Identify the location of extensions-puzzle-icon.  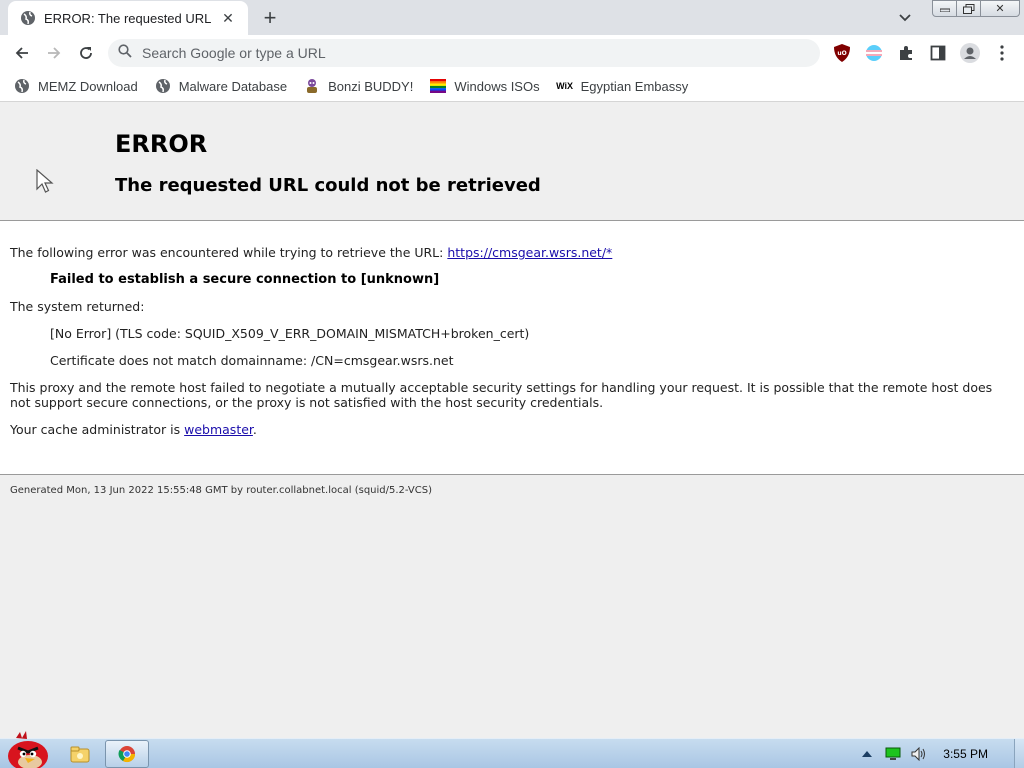
(906, 53).